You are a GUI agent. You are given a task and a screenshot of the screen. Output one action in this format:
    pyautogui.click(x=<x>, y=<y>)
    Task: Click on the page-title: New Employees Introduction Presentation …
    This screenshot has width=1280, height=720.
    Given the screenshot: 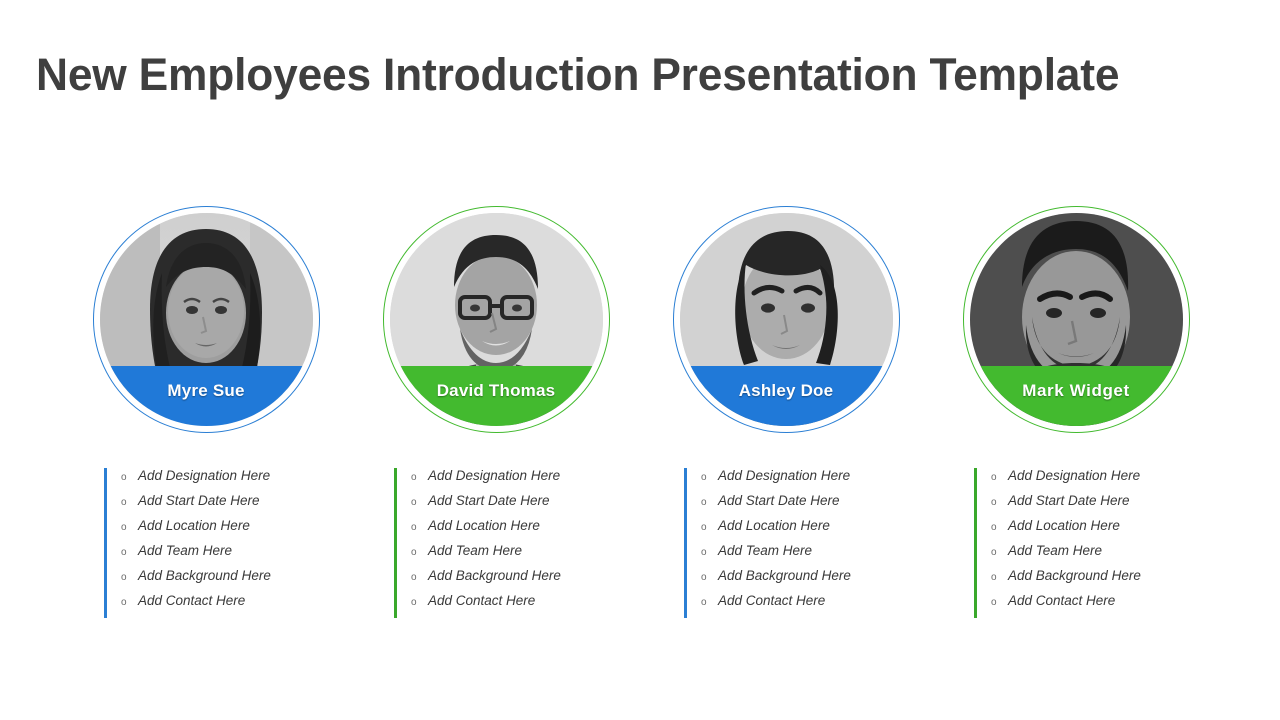 What is the action you would take?
    pyautogui.click(x=578, y=74)
    